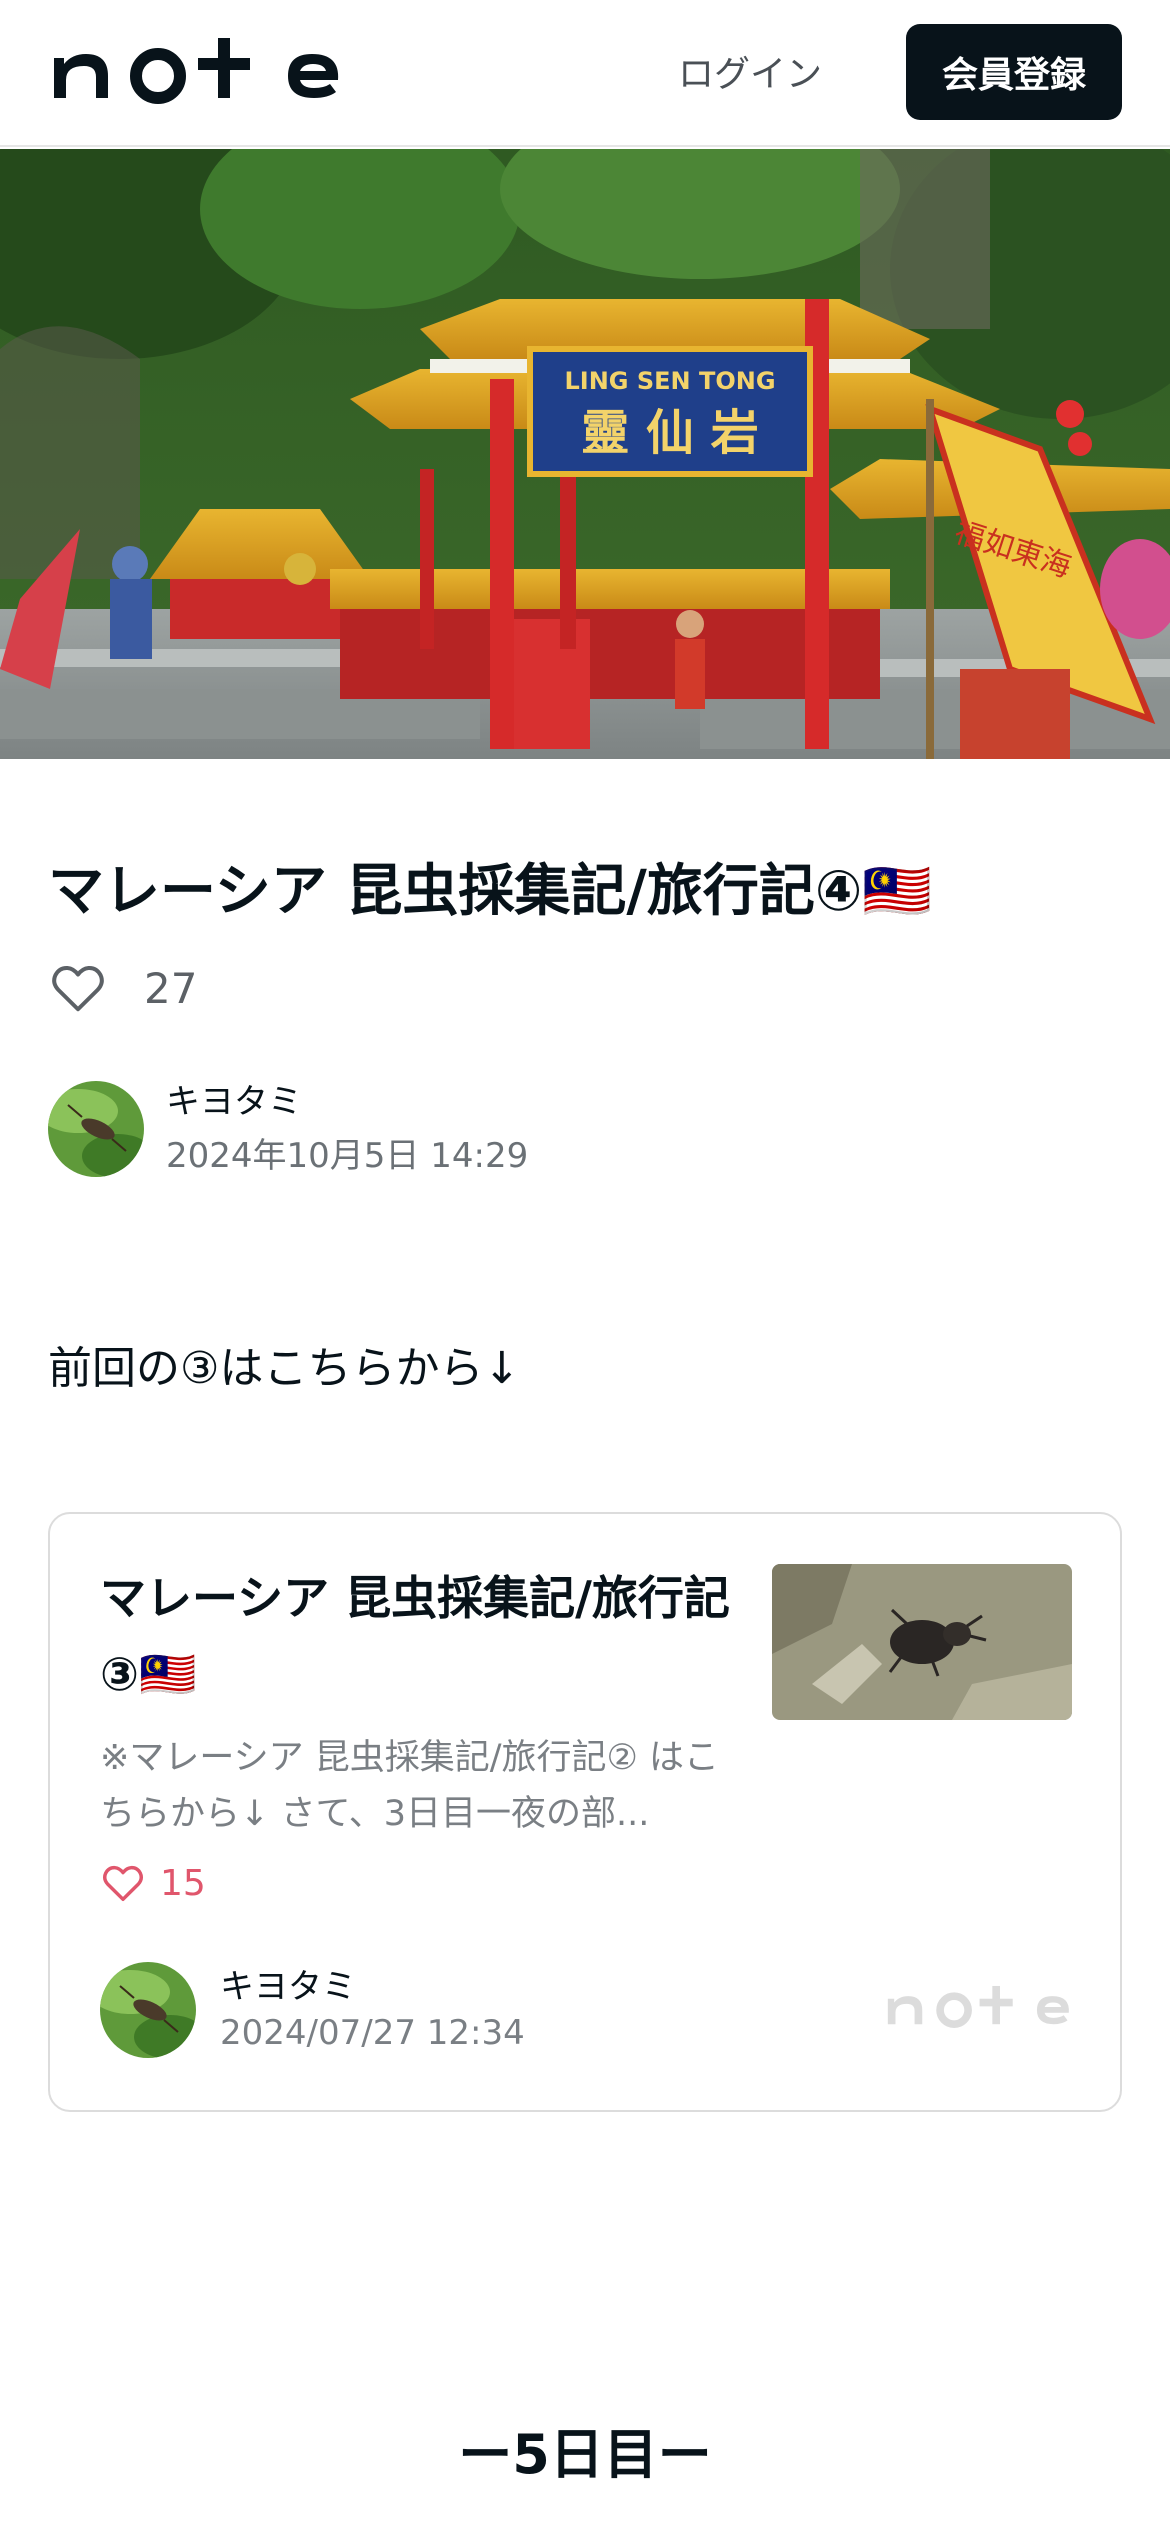  What do you see at coordinates (585, 73) in the screenshot?
I see `site-header: ログイン 会員登録` at bounding box center [585, 73].